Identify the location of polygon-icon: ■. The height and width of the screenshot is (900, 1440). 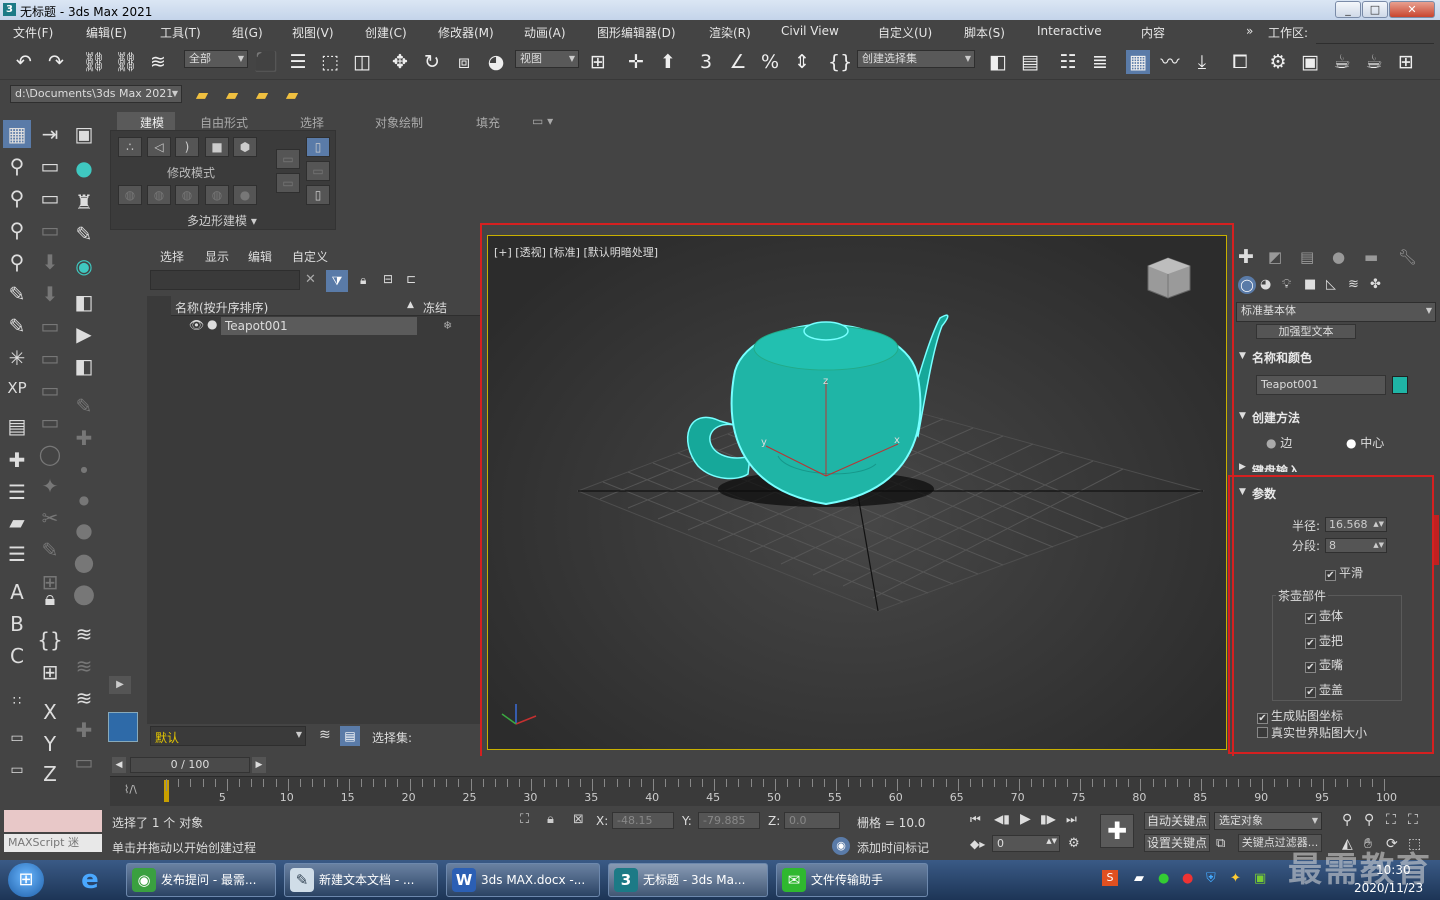
(217, 147).